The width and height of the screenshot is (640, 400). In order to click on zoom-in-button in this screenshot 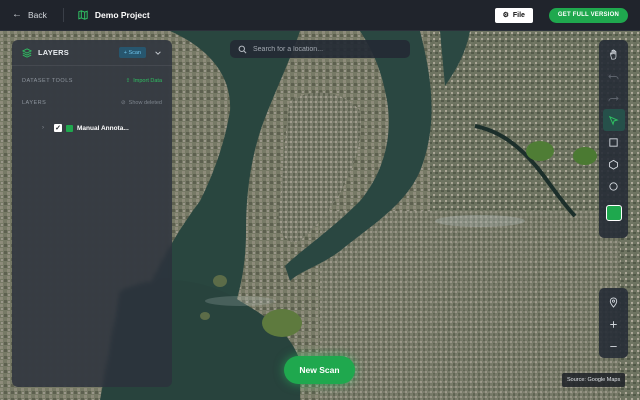, I will do `click(614, 324)`.